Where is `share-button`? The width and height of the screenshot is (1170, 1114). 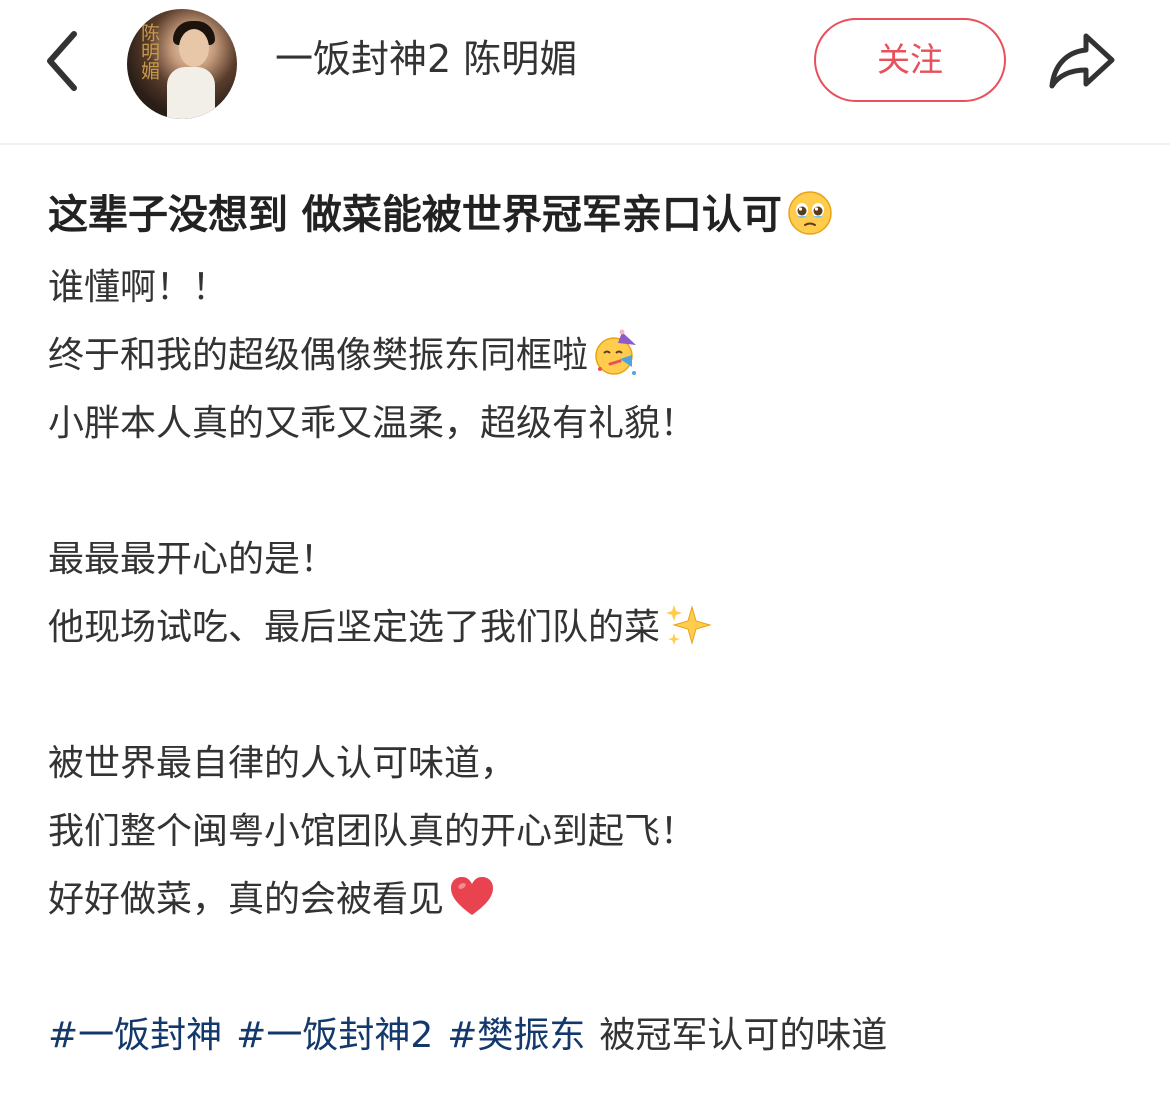 share-button is located at coordinates (1082, 61).